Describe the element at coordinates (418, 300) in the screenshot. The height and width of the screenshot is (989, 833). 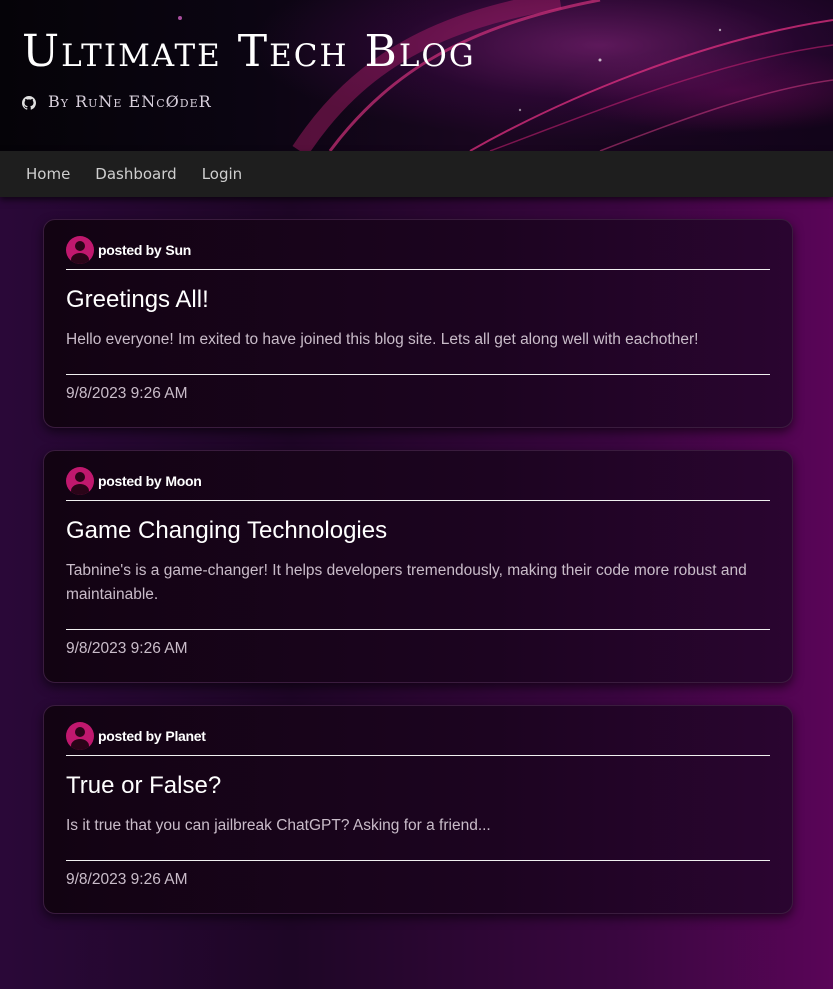
I see `post-title: Greetings All!` at that location.